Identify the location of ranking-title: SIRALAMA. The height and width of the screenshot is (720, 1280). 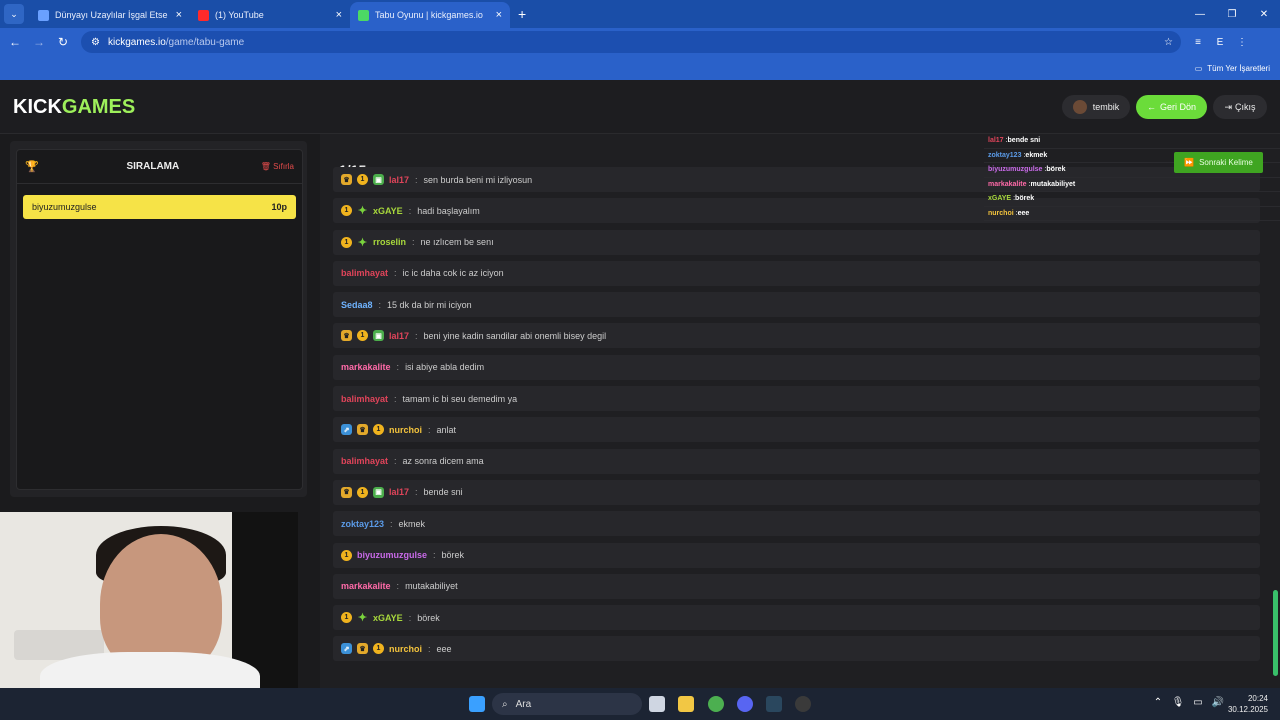
(153, 166).